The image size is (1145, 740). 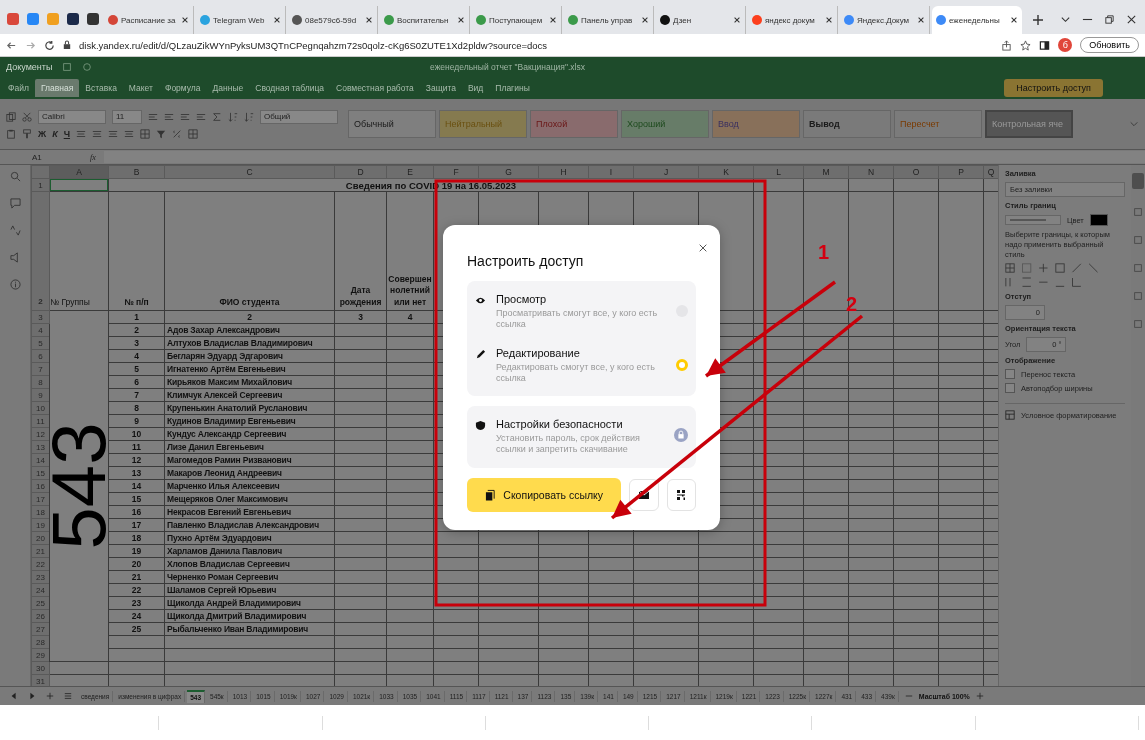 I want to click on font-size-field: 11, so click(x=127, y=116).